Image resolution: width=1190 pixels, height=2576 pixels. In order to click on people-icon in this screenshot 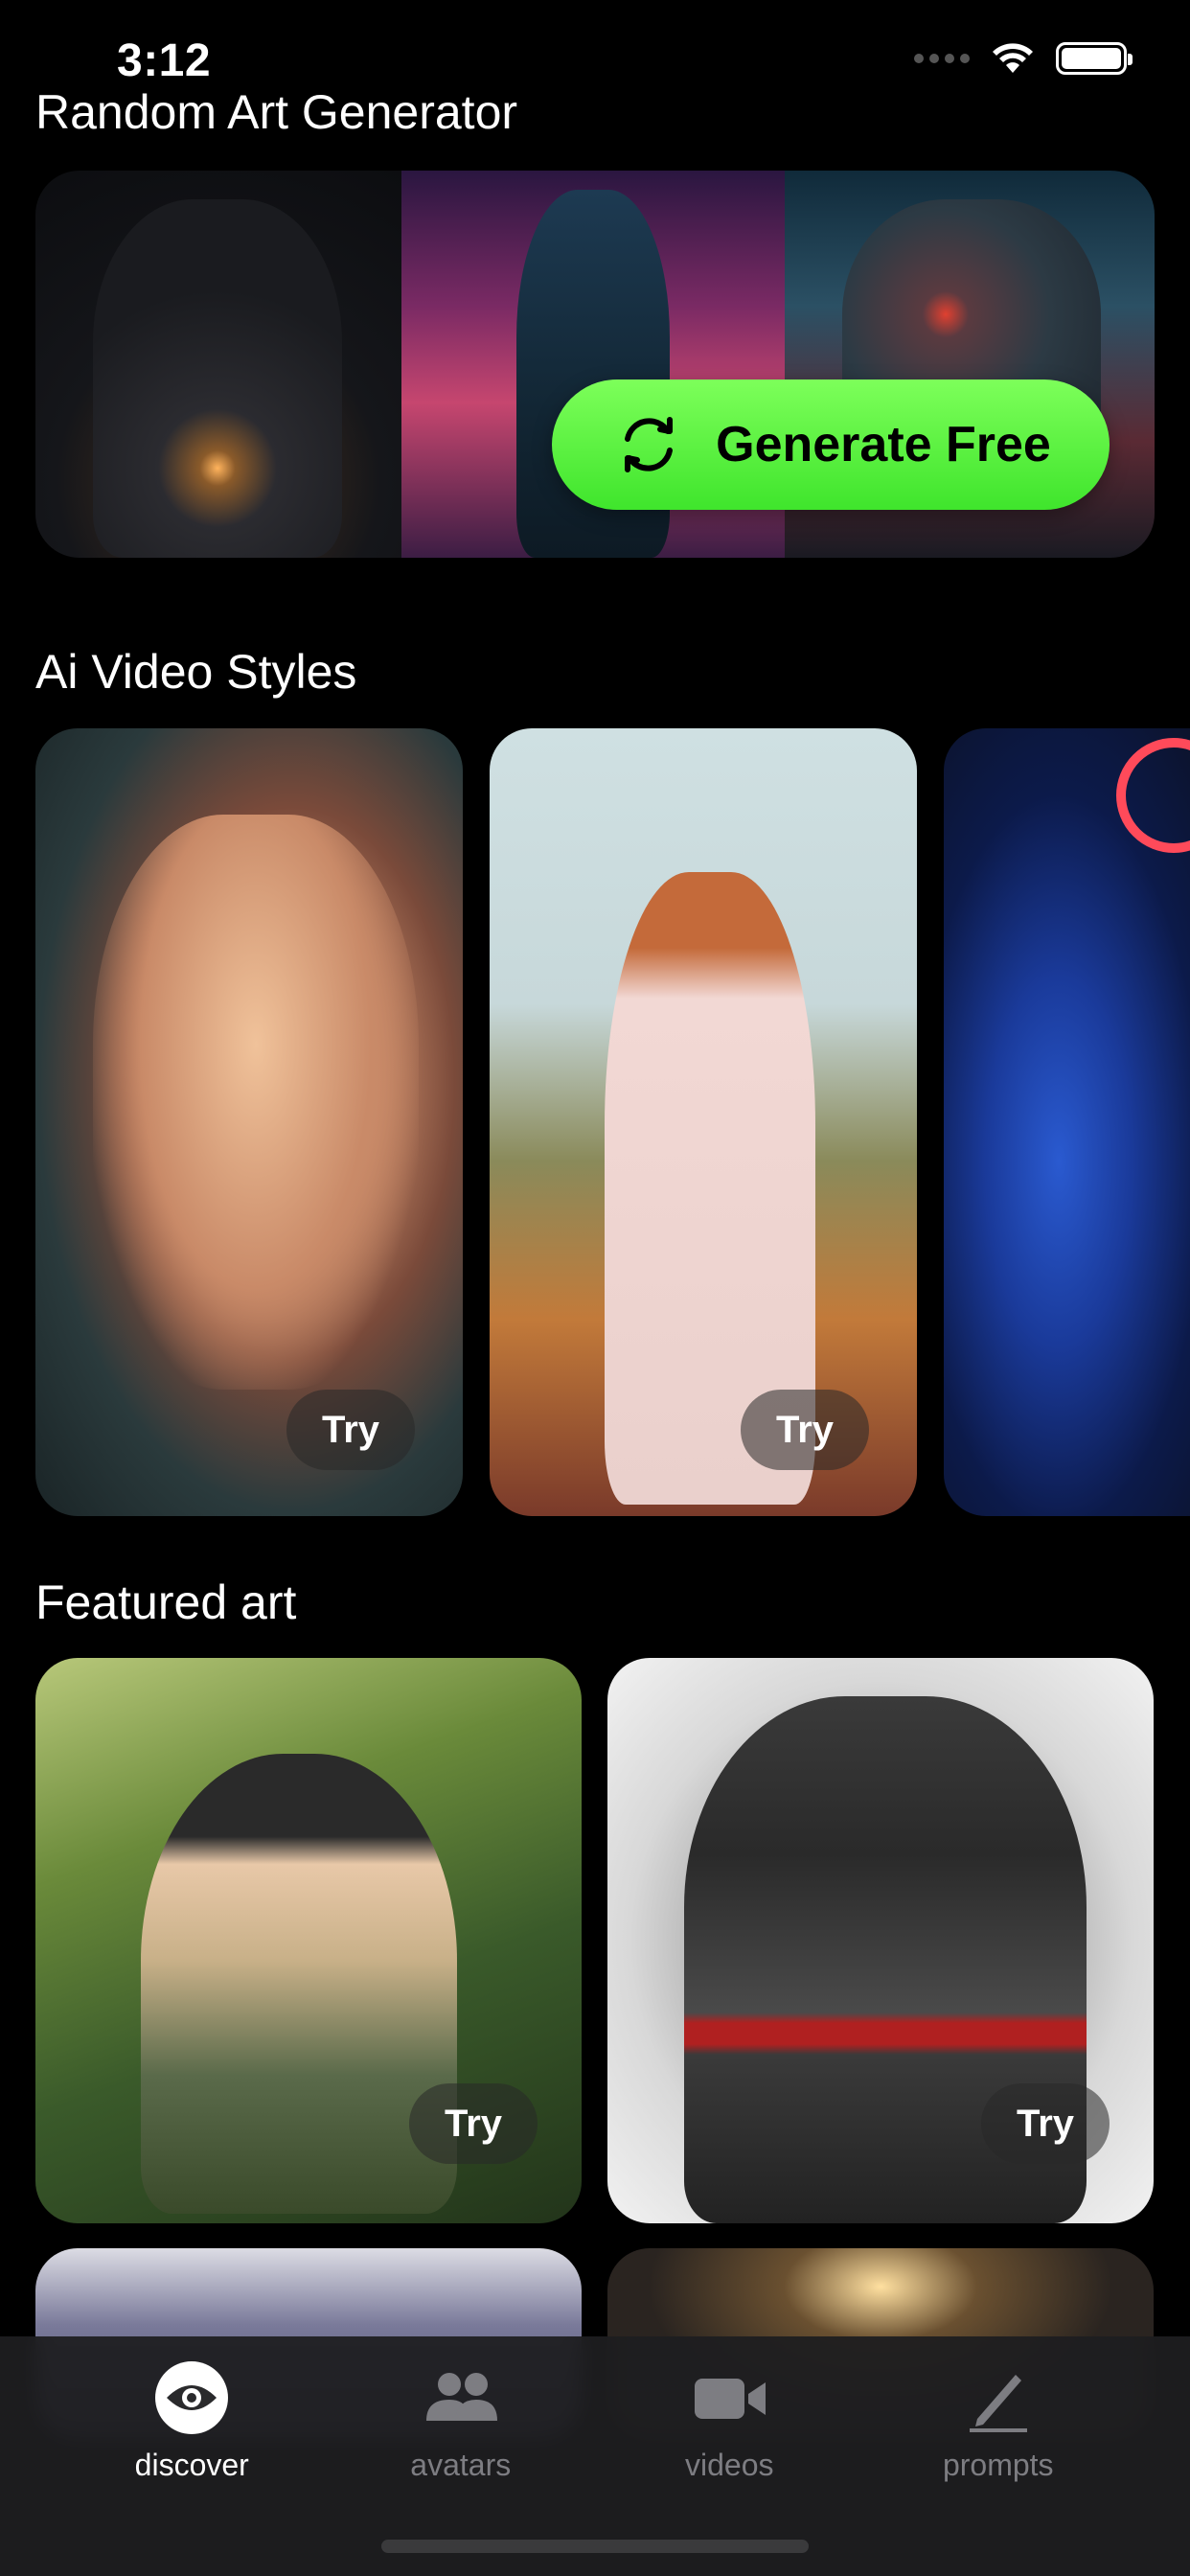, I will do `click(461, 2397)`.